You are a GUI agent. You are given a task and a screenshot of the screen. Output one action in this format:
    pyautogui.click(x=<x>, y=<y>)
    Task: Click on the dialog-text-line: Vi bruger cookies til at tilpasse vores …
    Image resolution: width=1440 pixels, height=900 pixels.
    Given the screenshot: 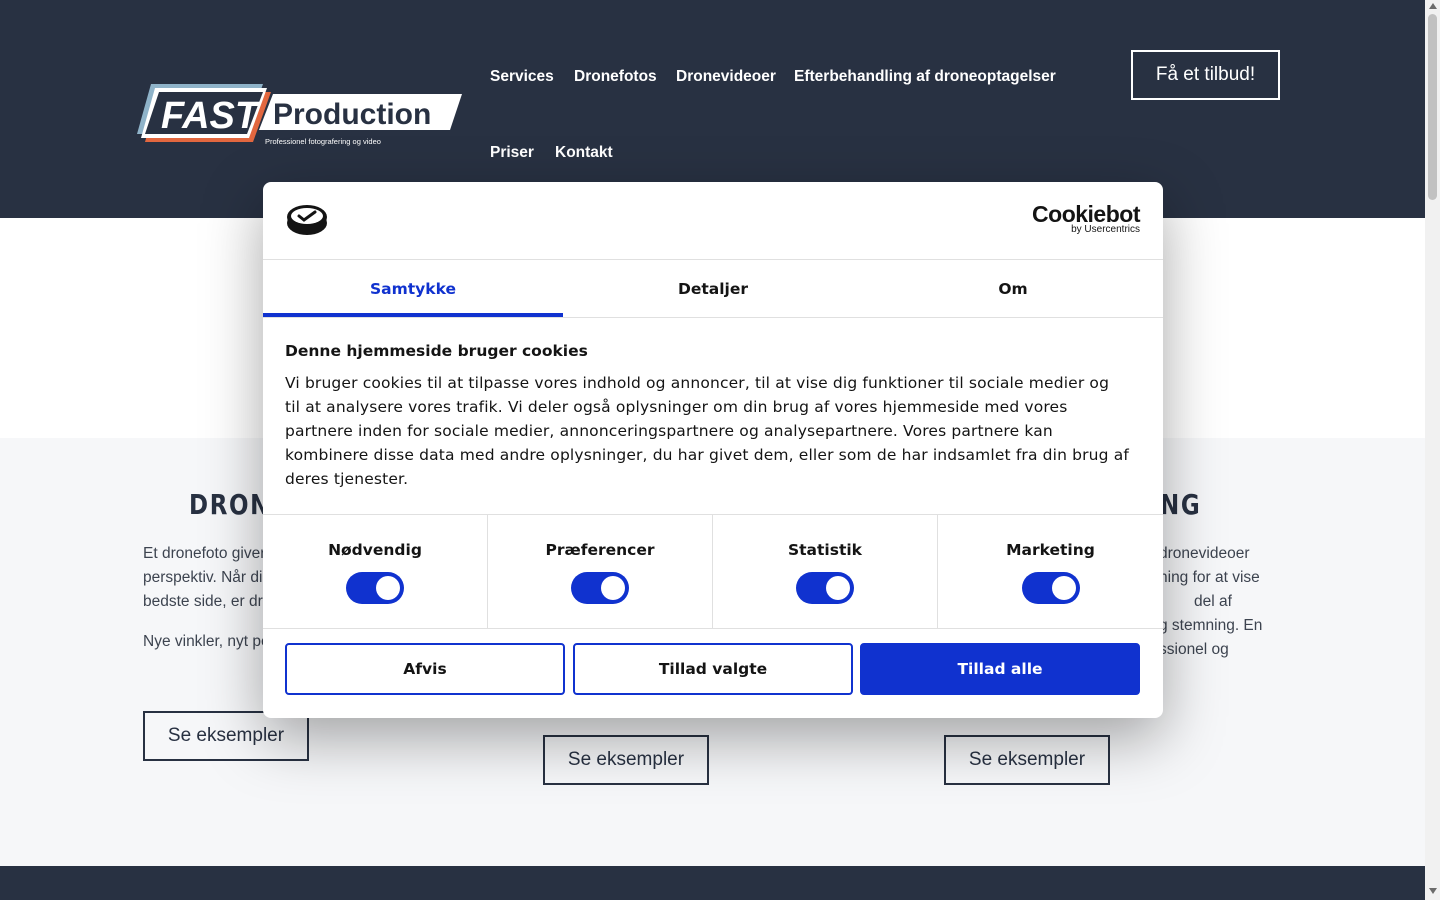 What is the action you would take?
    pyautogui.click(x=697, y=383)
    